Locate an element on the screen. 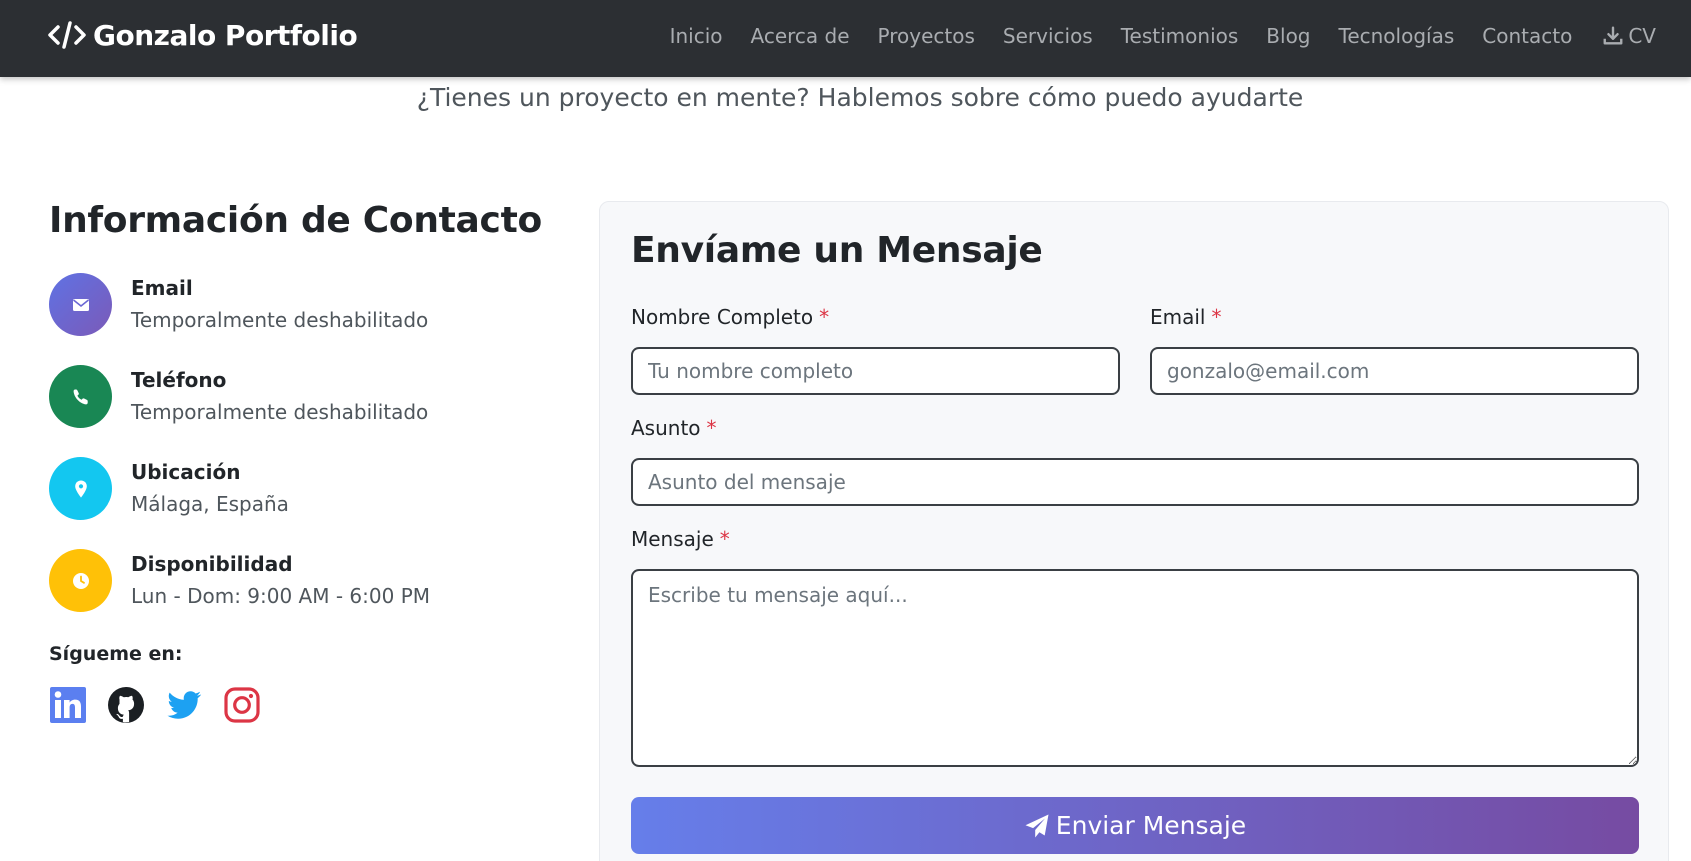 This screenshot has width=1691, height=861. availability-label: Disponibilidad is located at coordinates (212, 564).